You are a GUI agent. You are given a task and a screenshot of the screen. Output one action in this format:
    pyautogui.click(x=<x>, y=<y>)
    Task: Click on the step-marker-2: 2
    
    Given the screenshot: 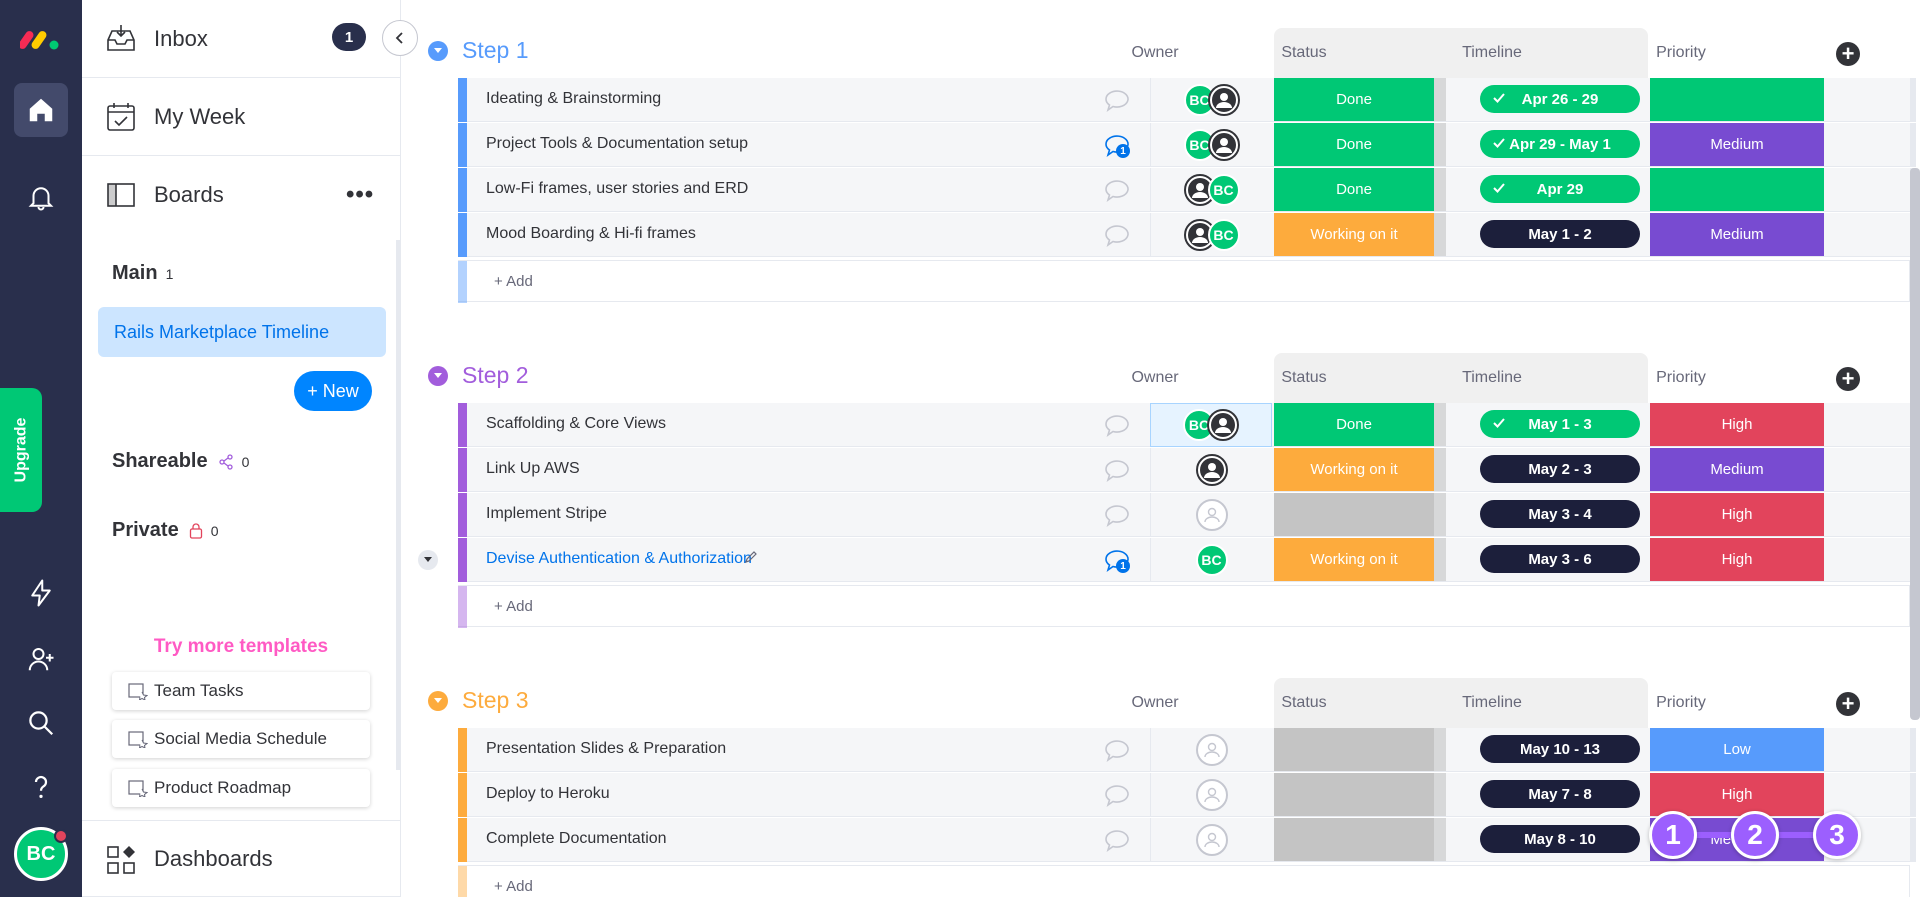 What is the action you would take?
    pyautogui.click(x=1755, y=835)
    